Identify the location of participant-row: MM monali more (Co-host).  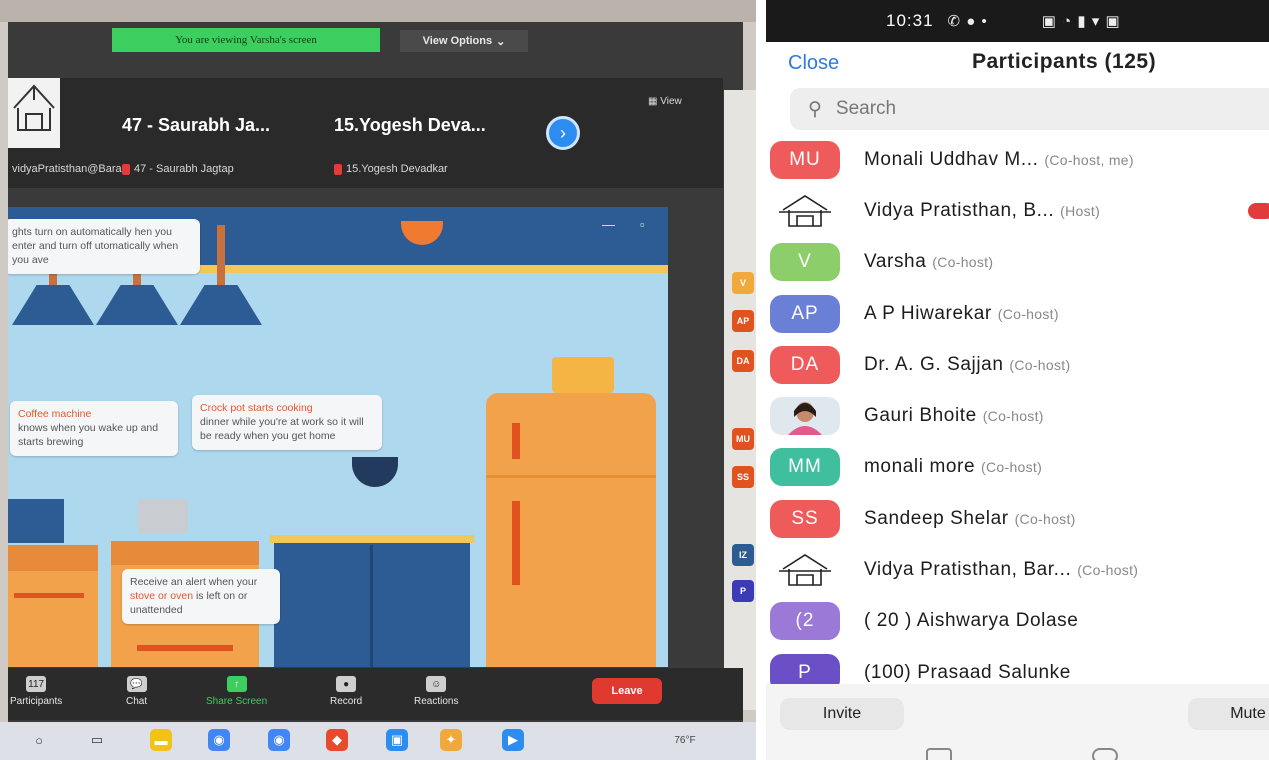
(1017, 467).